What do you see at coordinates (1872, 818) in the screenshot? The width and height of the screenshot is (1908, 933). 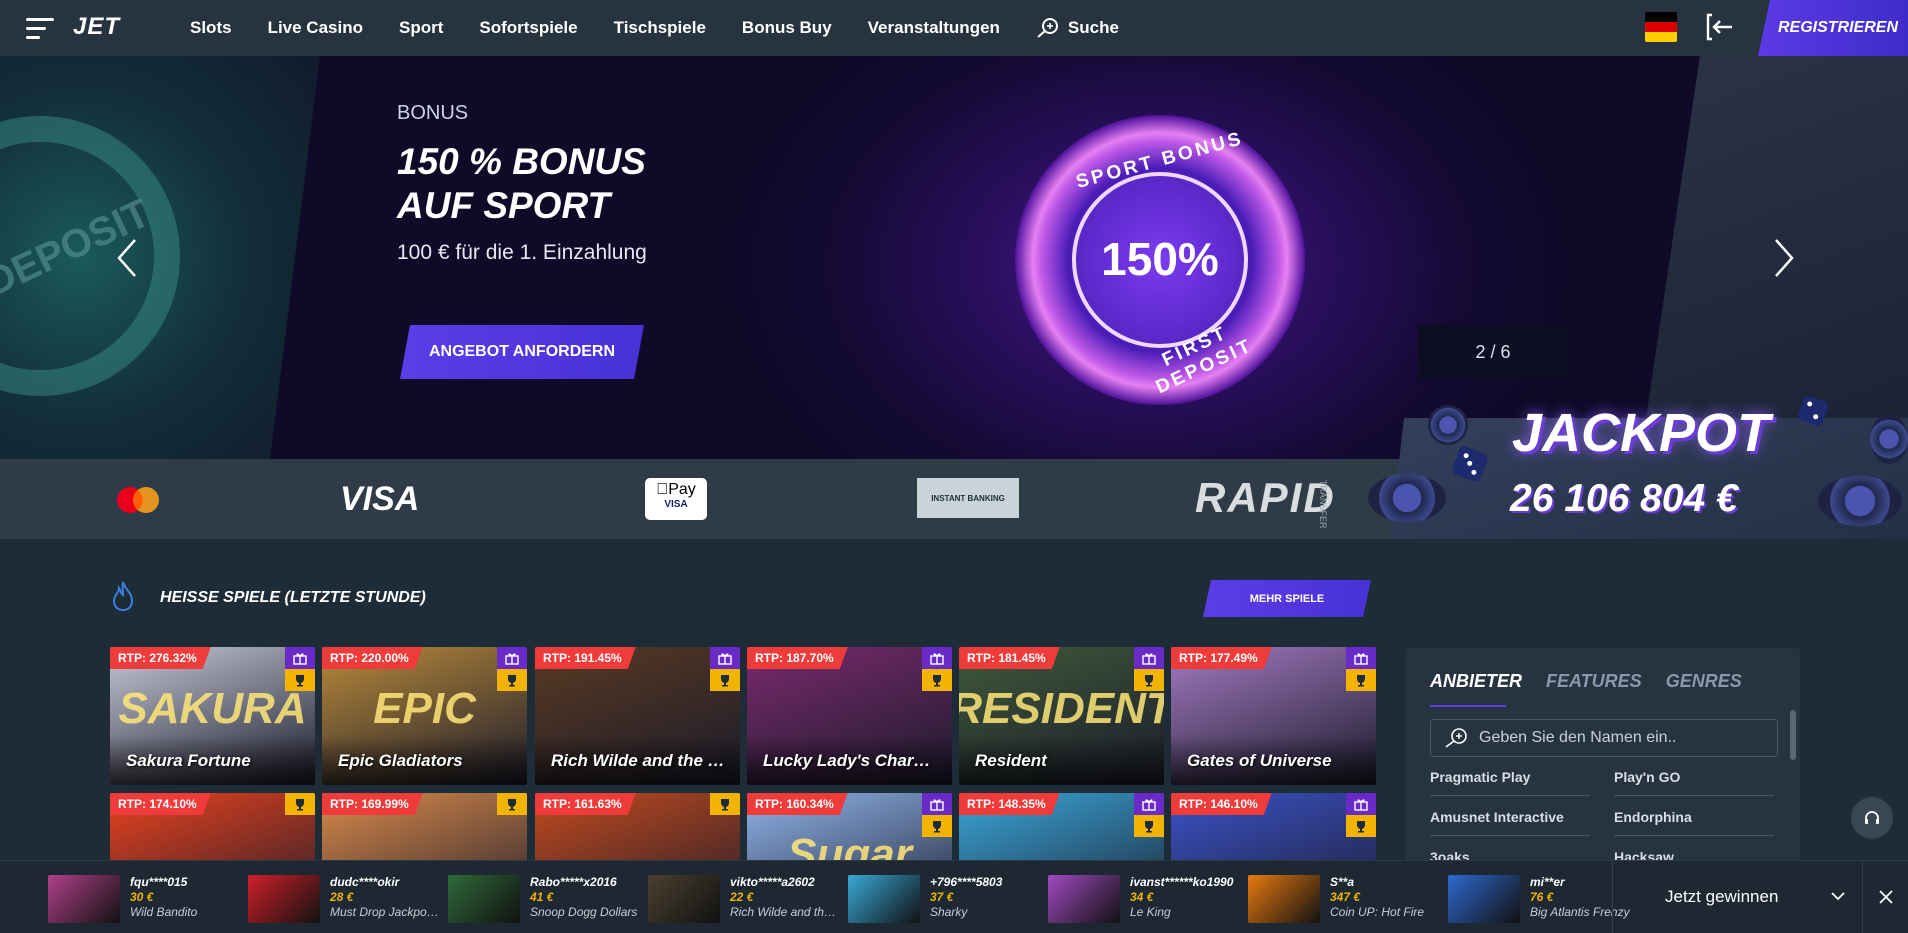 I see `support-chat-button` at bounding box center [1872, 818].